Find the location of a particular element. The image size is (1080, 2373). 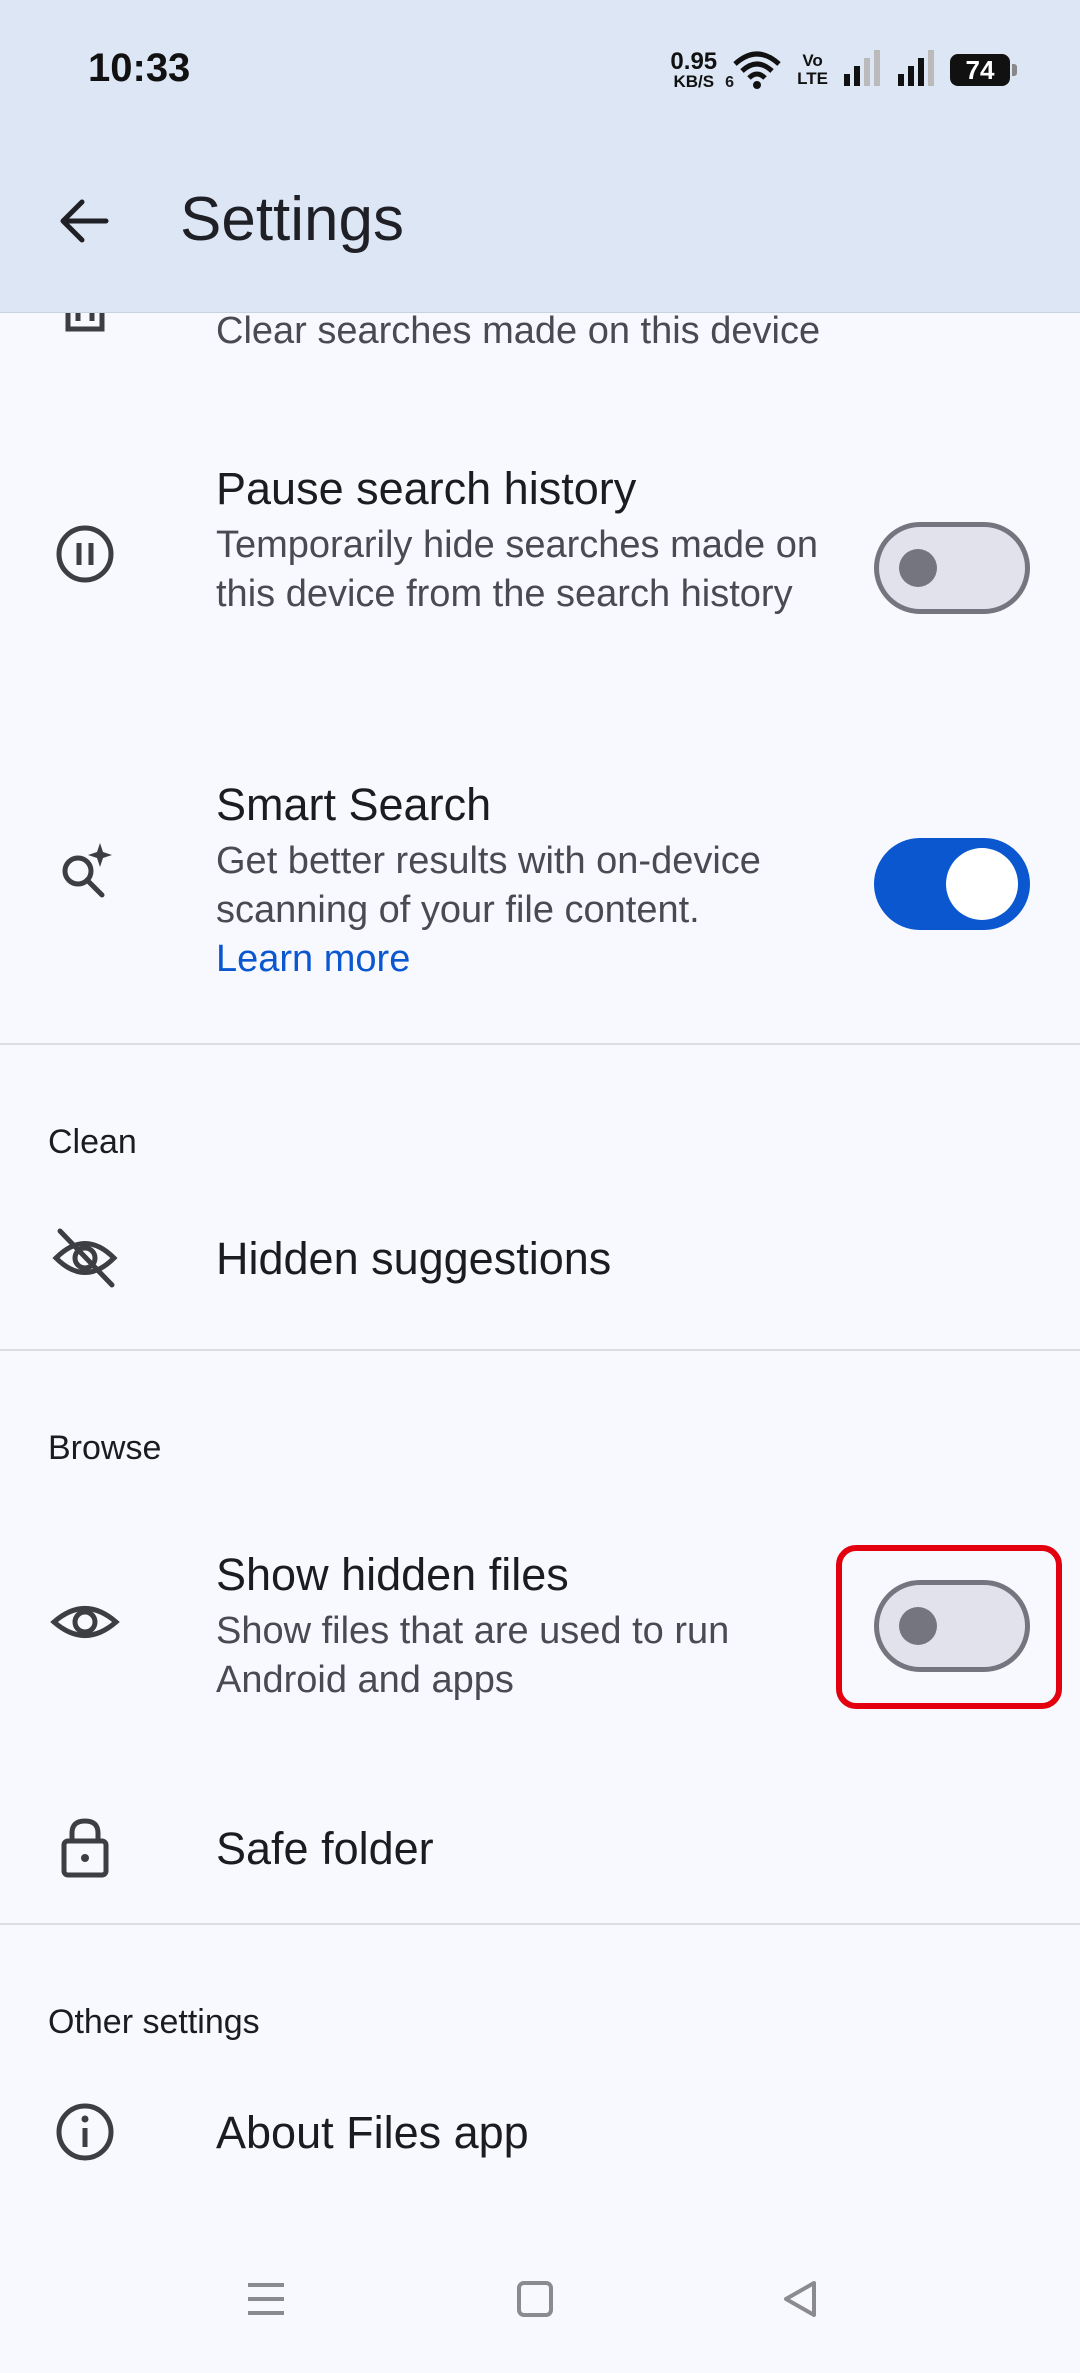

wifi-icon: 6 is located at coordinates (754, 70).